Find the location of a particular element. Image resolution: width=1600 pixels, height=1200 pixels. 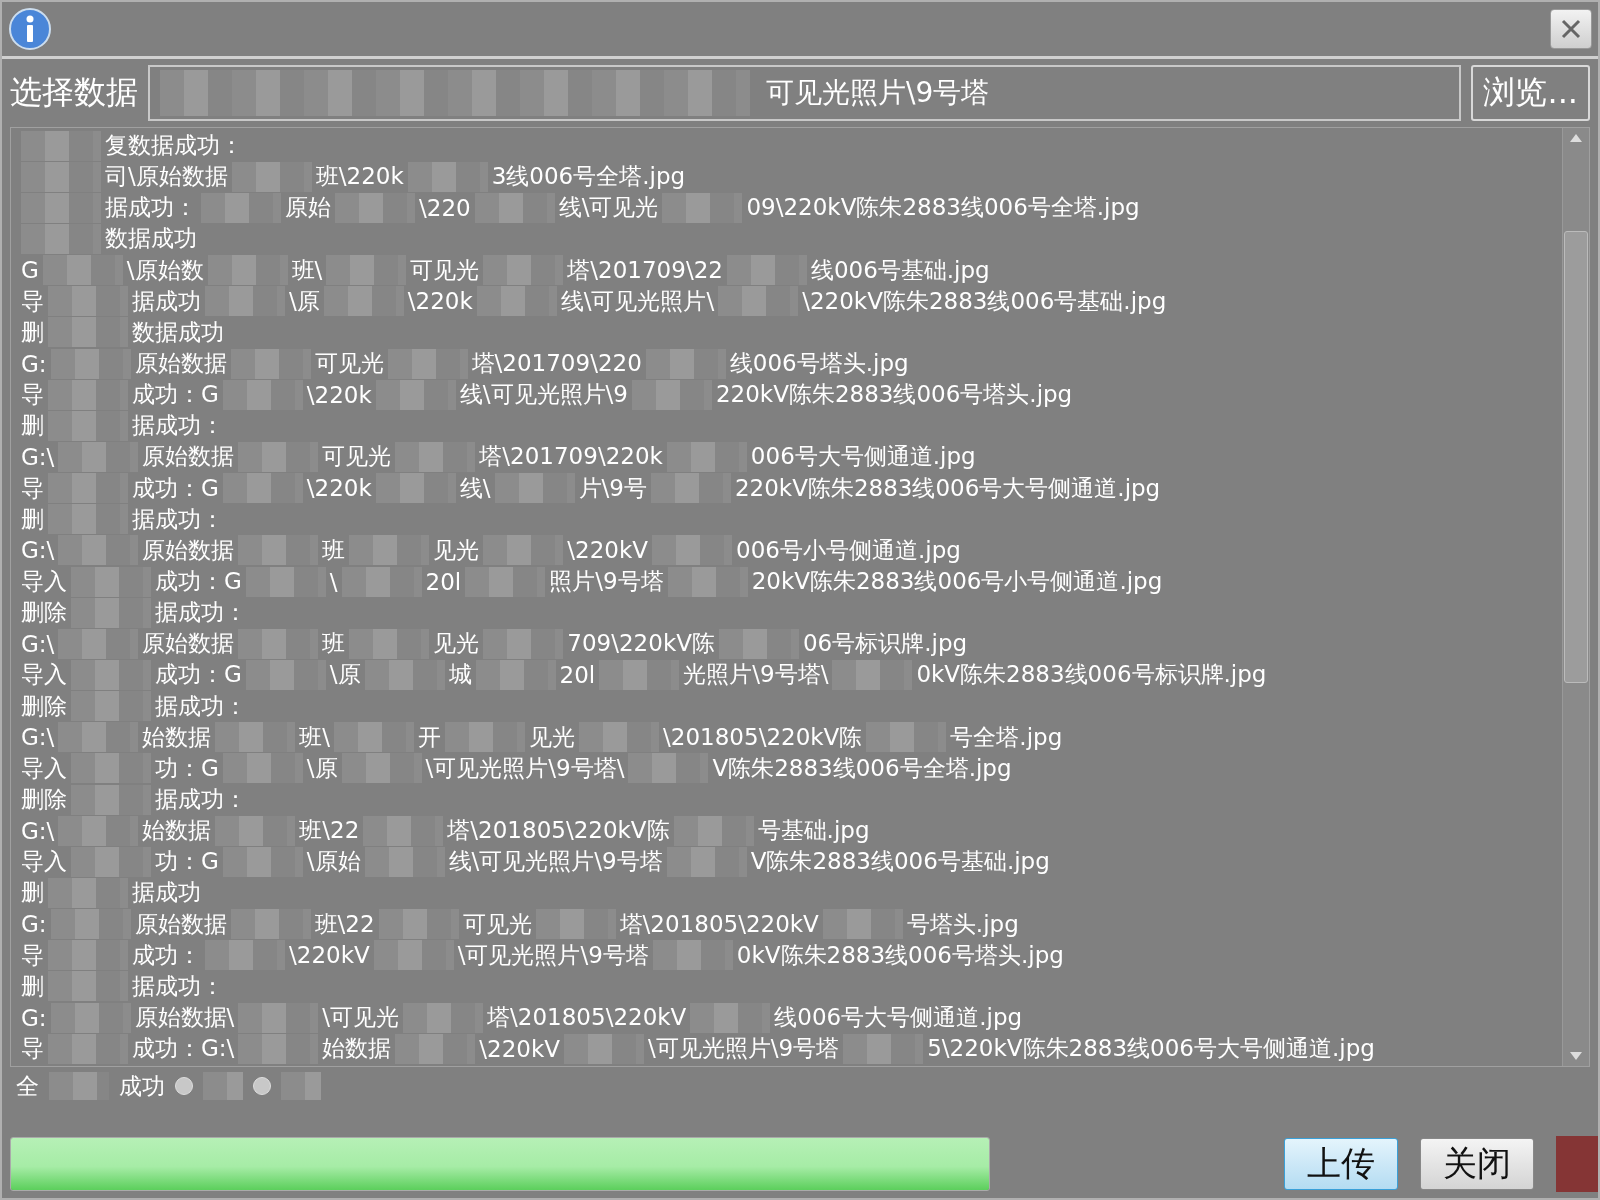

log-text: 据成功 is located at coordinates (166, 893).